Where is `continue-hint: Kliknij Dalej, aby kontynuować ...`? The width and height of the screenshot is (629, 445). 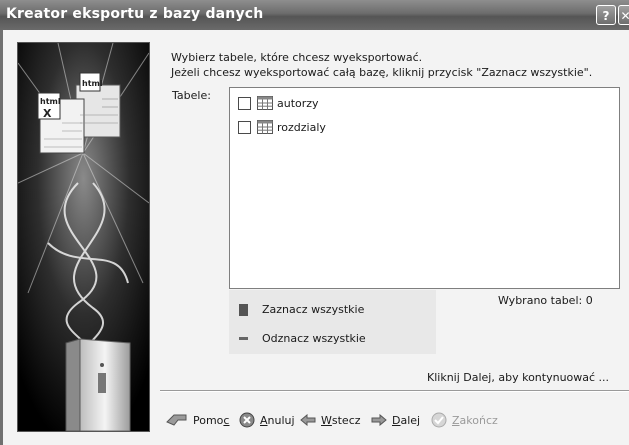
continue-hint: Kliknij Dalej, aby kontynuować ... is located at coordinates (518, 377).